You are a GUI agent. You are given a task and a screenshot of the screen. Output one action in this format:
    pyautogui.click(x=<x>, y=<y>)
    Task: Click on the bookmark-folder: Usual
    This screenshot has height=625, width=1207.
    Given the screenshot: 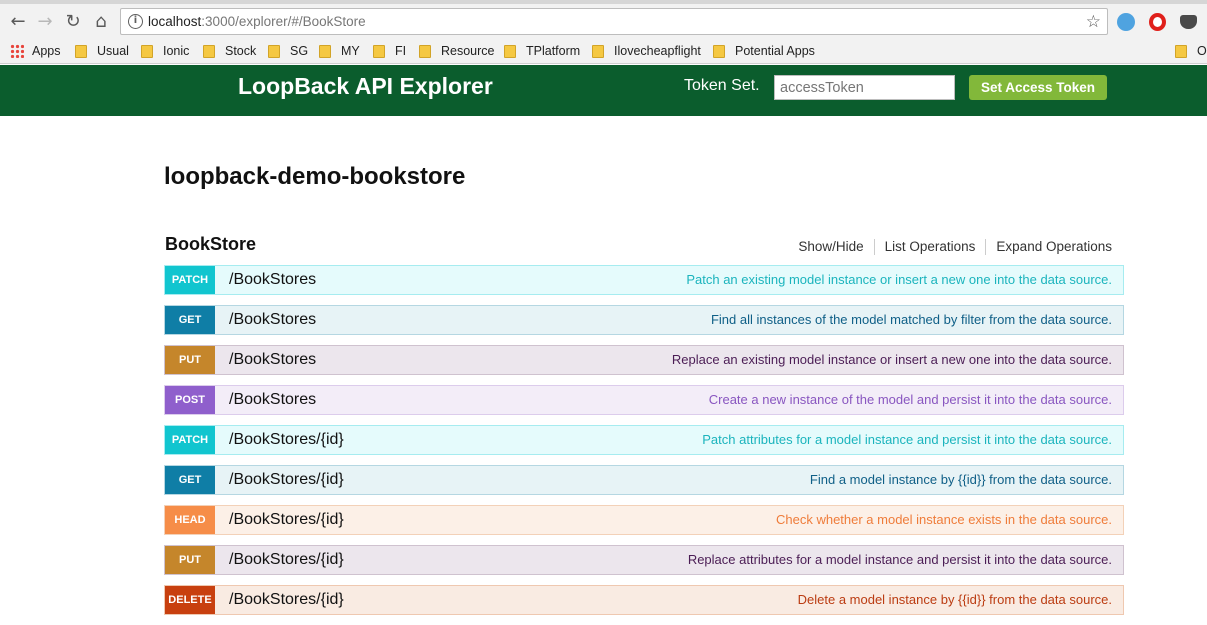 What is the action you would take?
    pyautogui.click(x=102, y=51)
    